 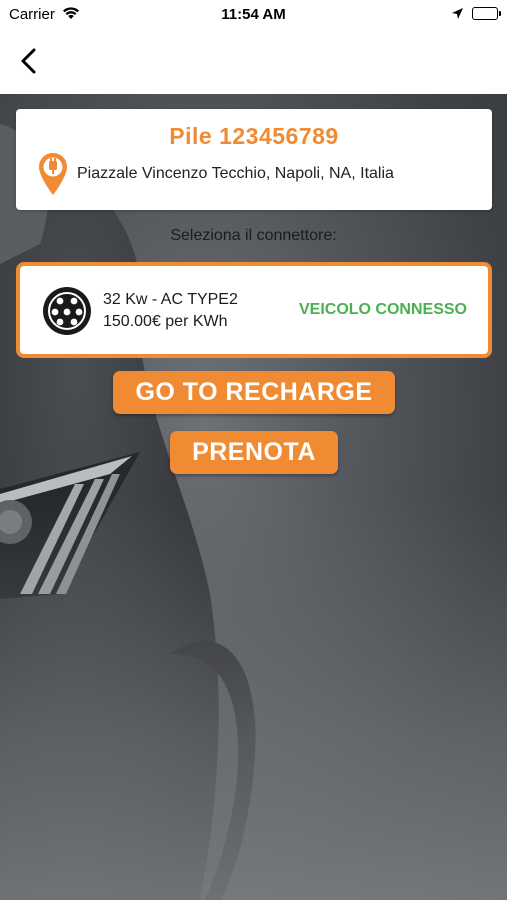 I want to click on connector-status: VEICOLO CONNESSO, so click(x=382, y=309).